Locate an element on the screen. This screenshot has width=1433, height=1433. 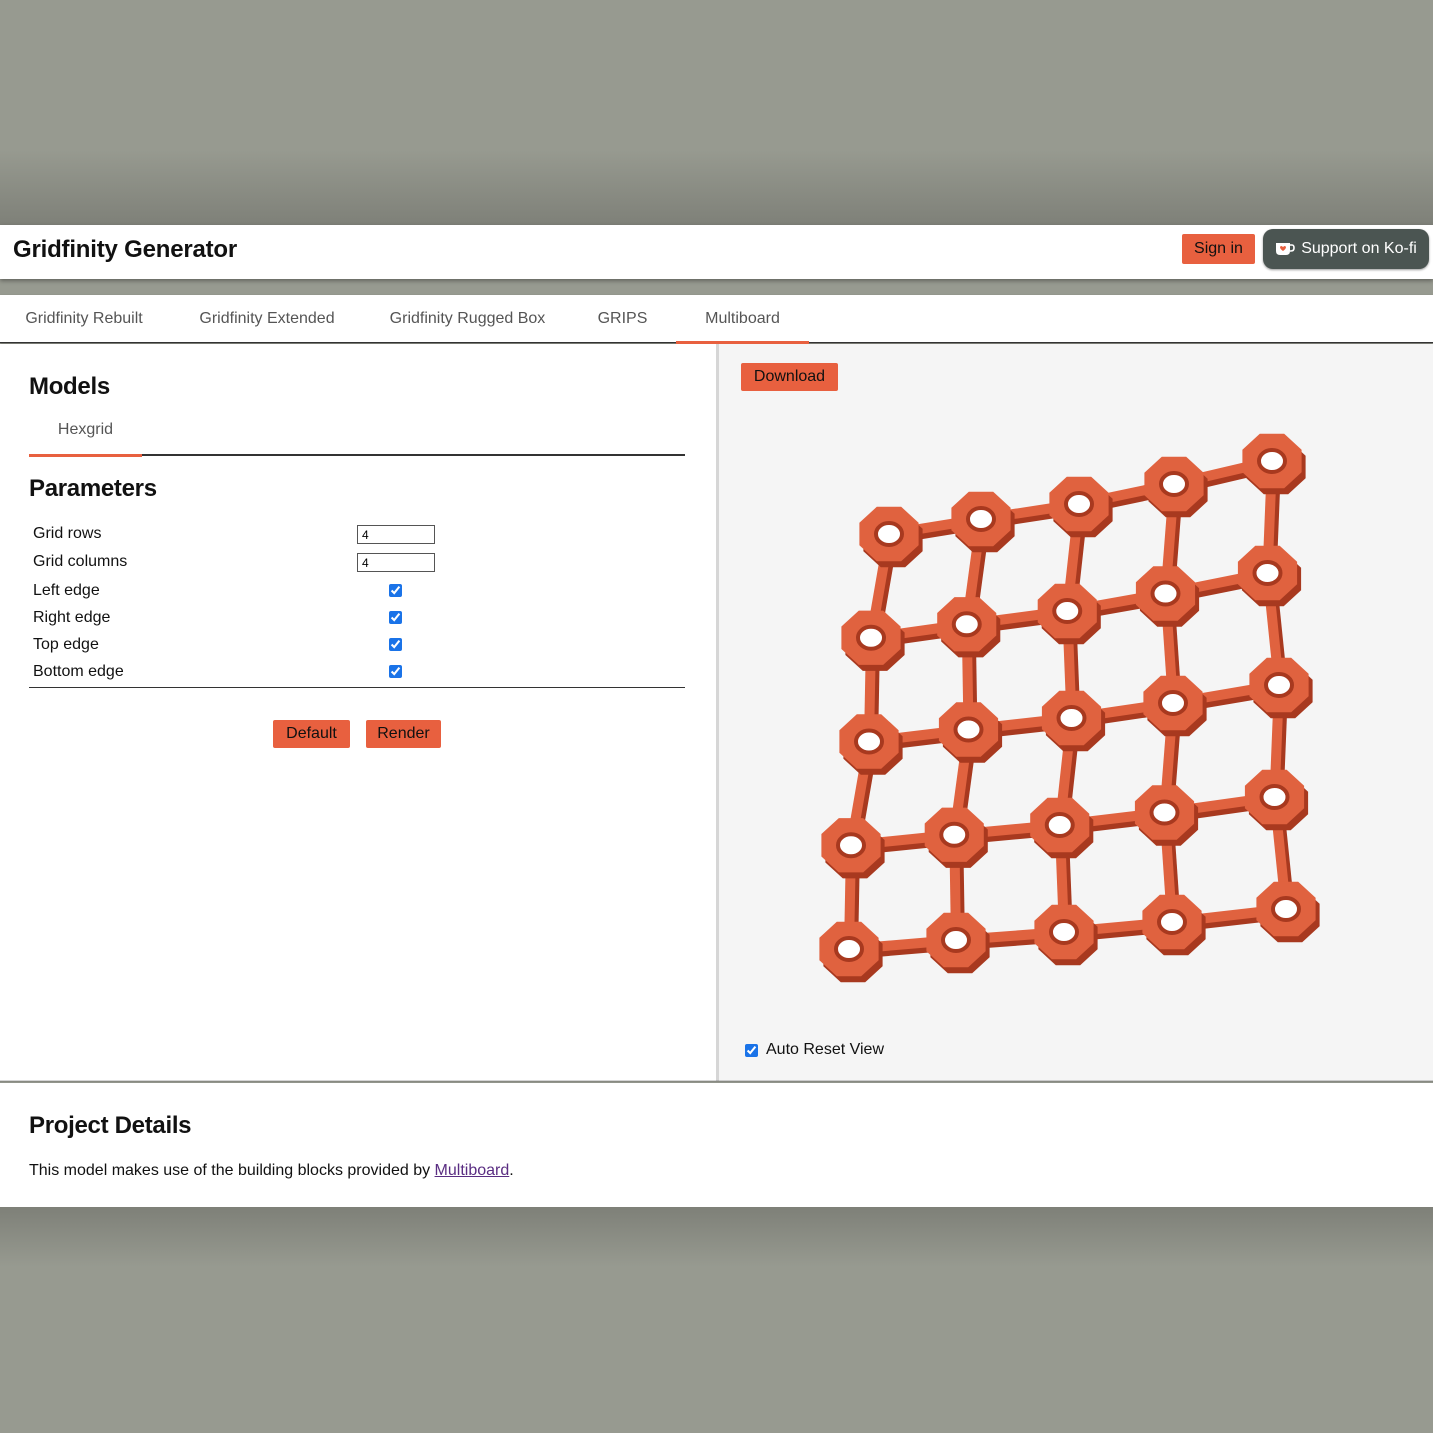
param-row-left-edge: Left edge is located at coordinates (357, 592).